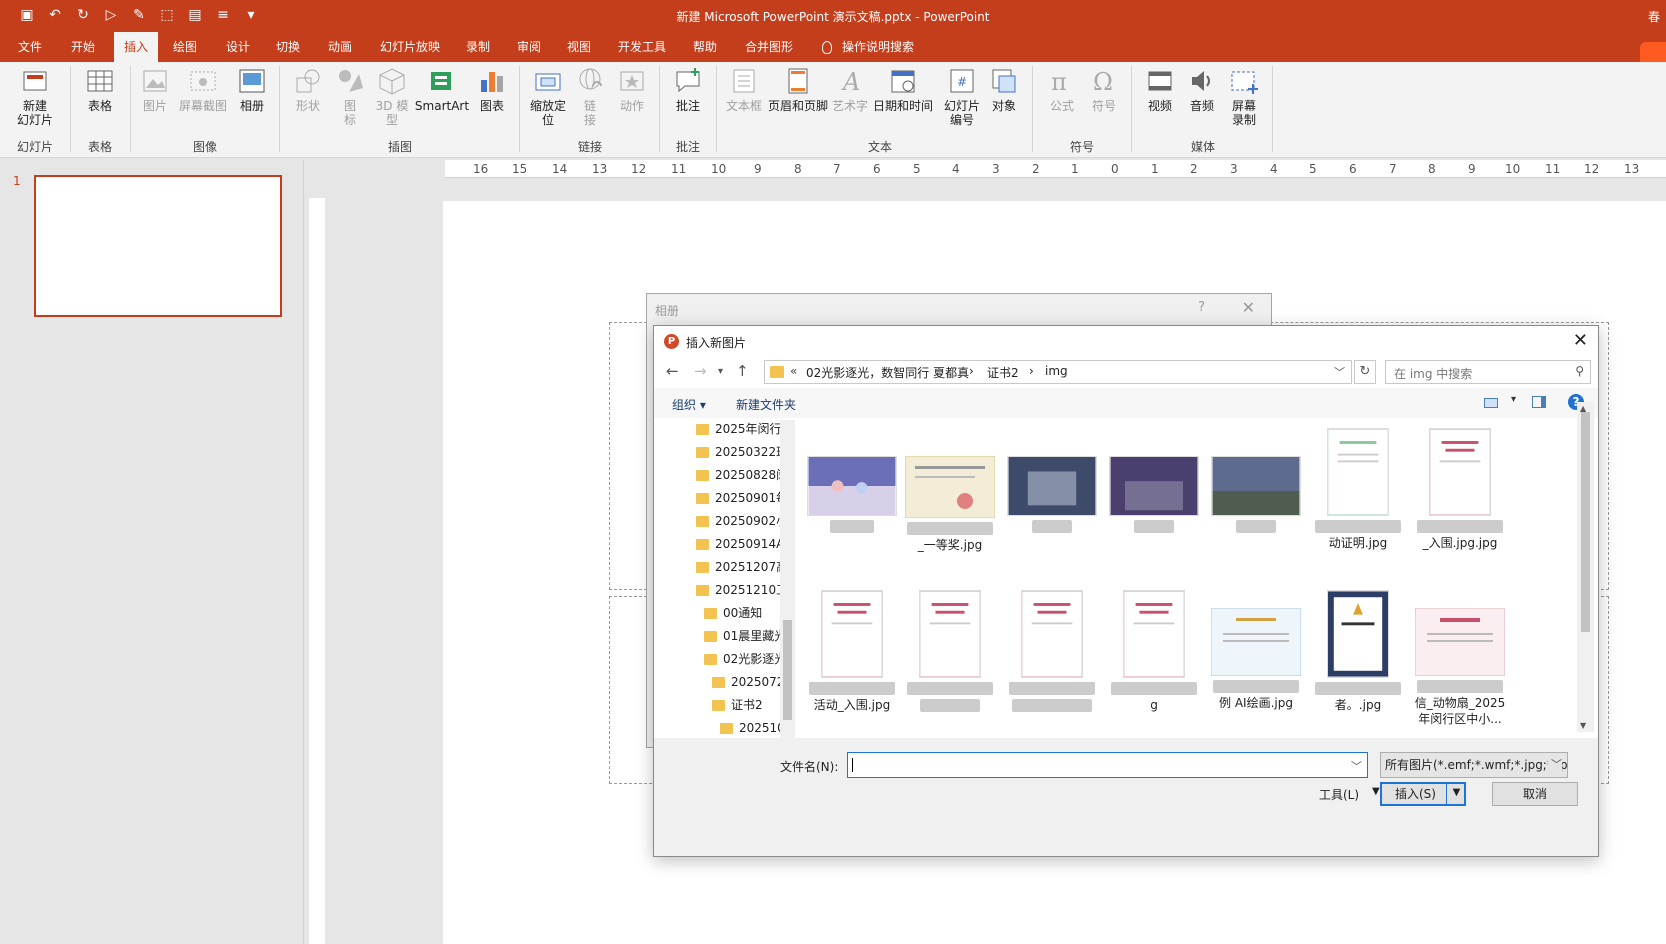  What do you see at coordinates (410, 47) in the screenshot?
I see `tab-slideshow: 幻灯片放映` at bounding box center [410, 47].